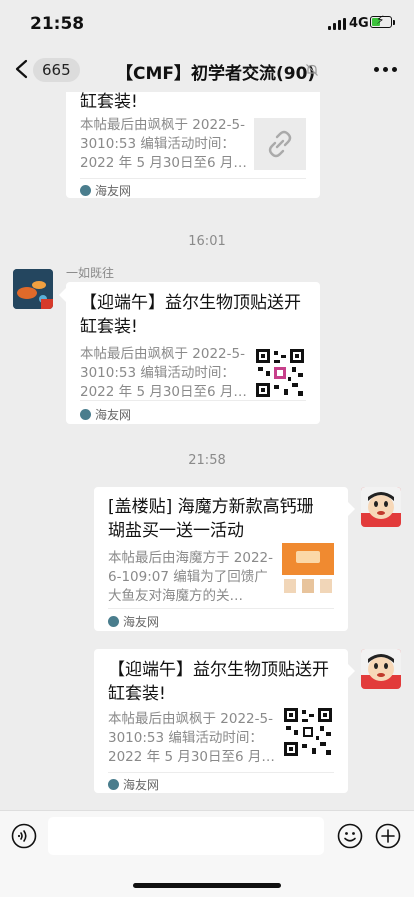 This screenshot has width=414, height=897. I want to click on chat-title: 【CMF】初学者交流(90), so click(215, 71).